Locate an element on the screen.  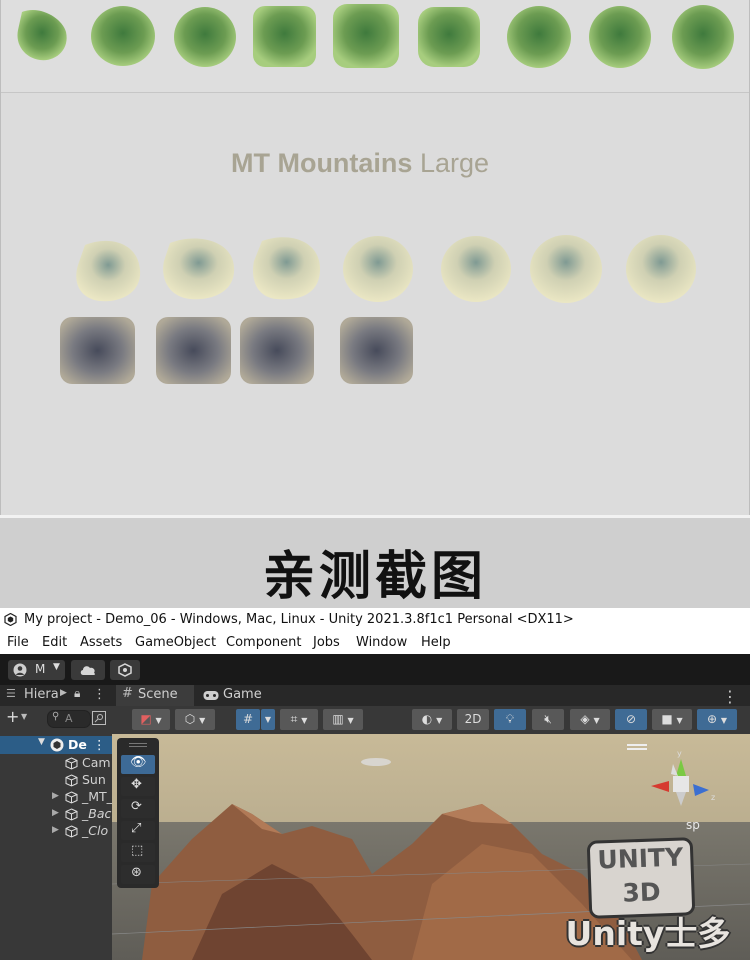
hierarchy-item-clouds: ▶ _Clo is located at coordinates (56, 831).